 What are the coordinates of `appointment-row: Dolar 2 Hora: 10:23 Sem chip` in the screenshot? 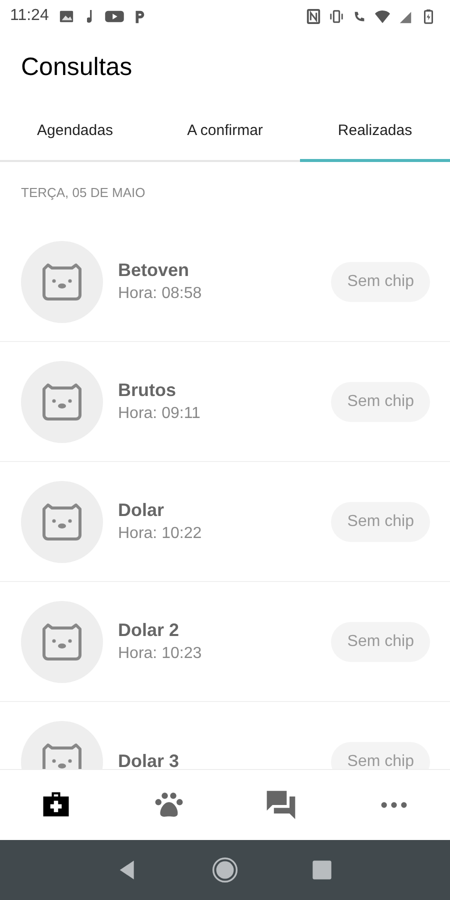 It's located at (225, 642).